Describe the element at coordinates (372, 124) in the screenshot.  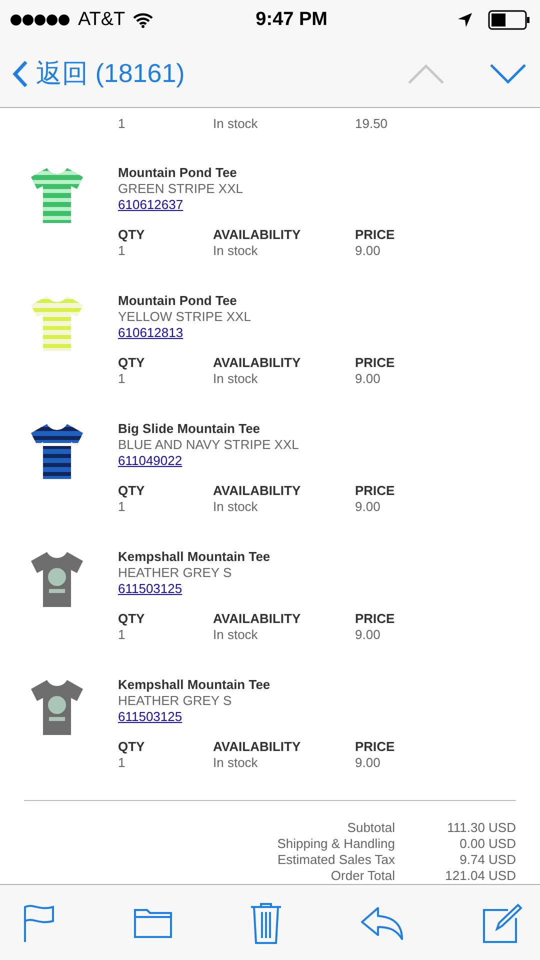
I see `price-value: 19.50` at that location.